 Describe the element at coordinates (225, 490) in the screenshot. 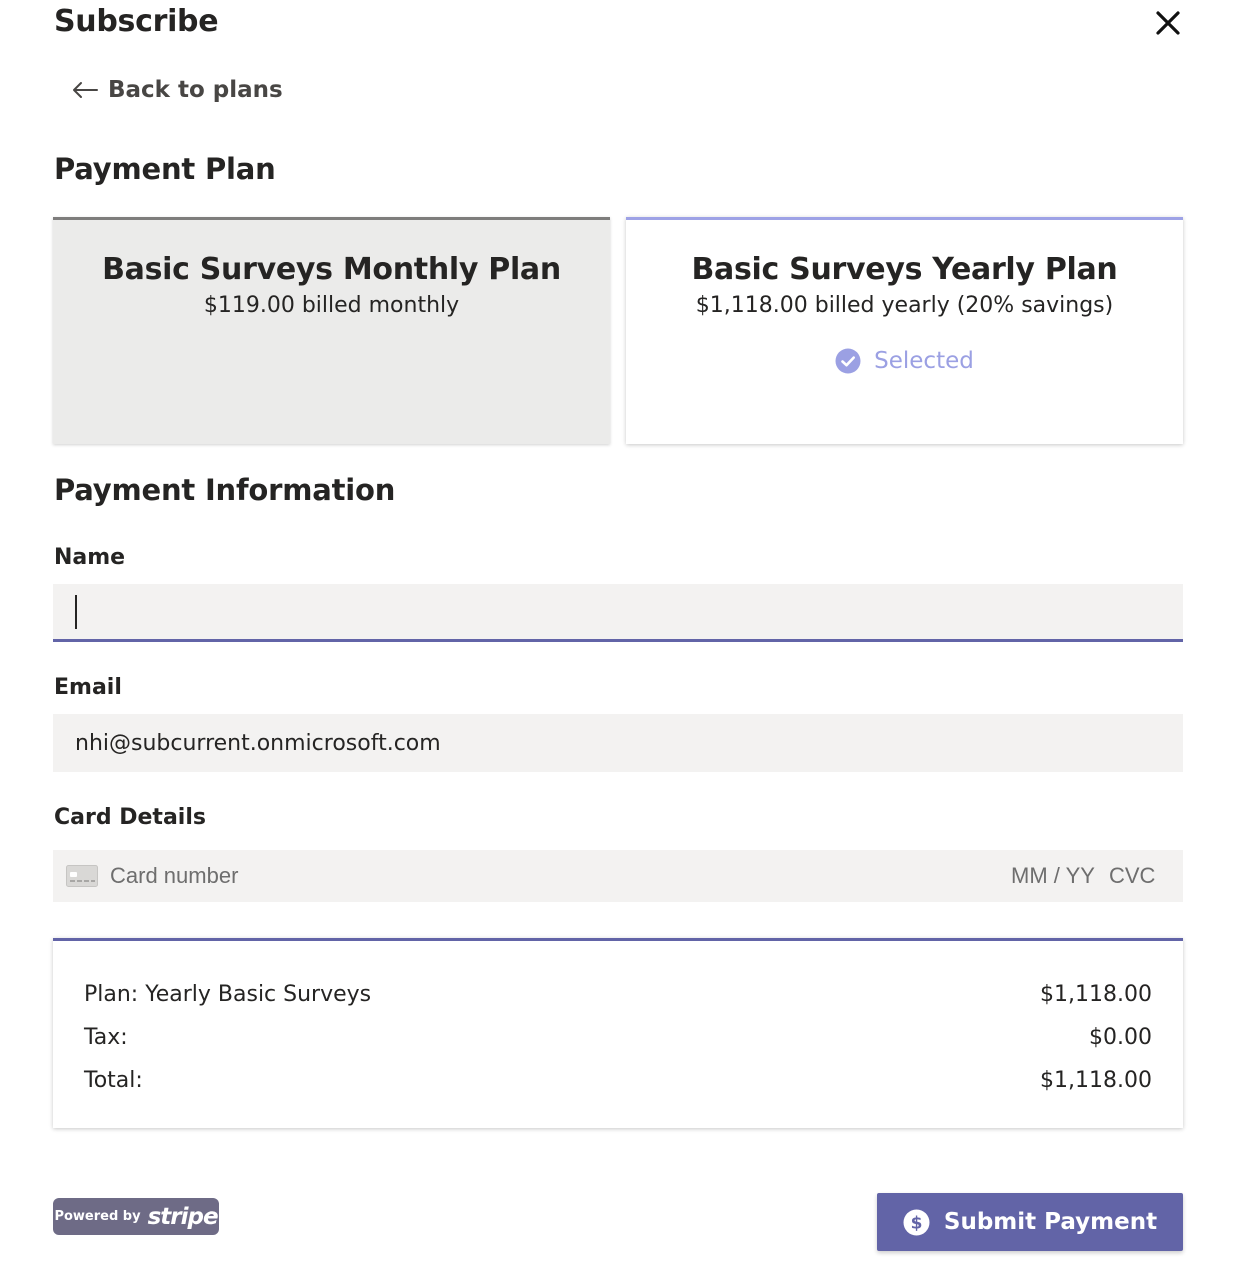

I see `payment-information-heading: Payment Information` at that location.